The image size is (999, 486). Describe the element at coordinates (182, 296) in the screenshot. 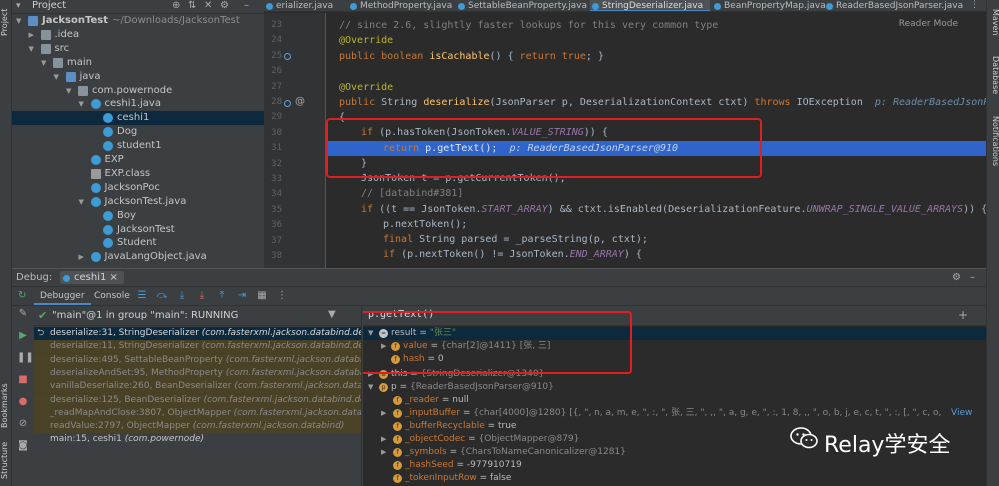

I see `step-into-icon: ⤓` at that location.